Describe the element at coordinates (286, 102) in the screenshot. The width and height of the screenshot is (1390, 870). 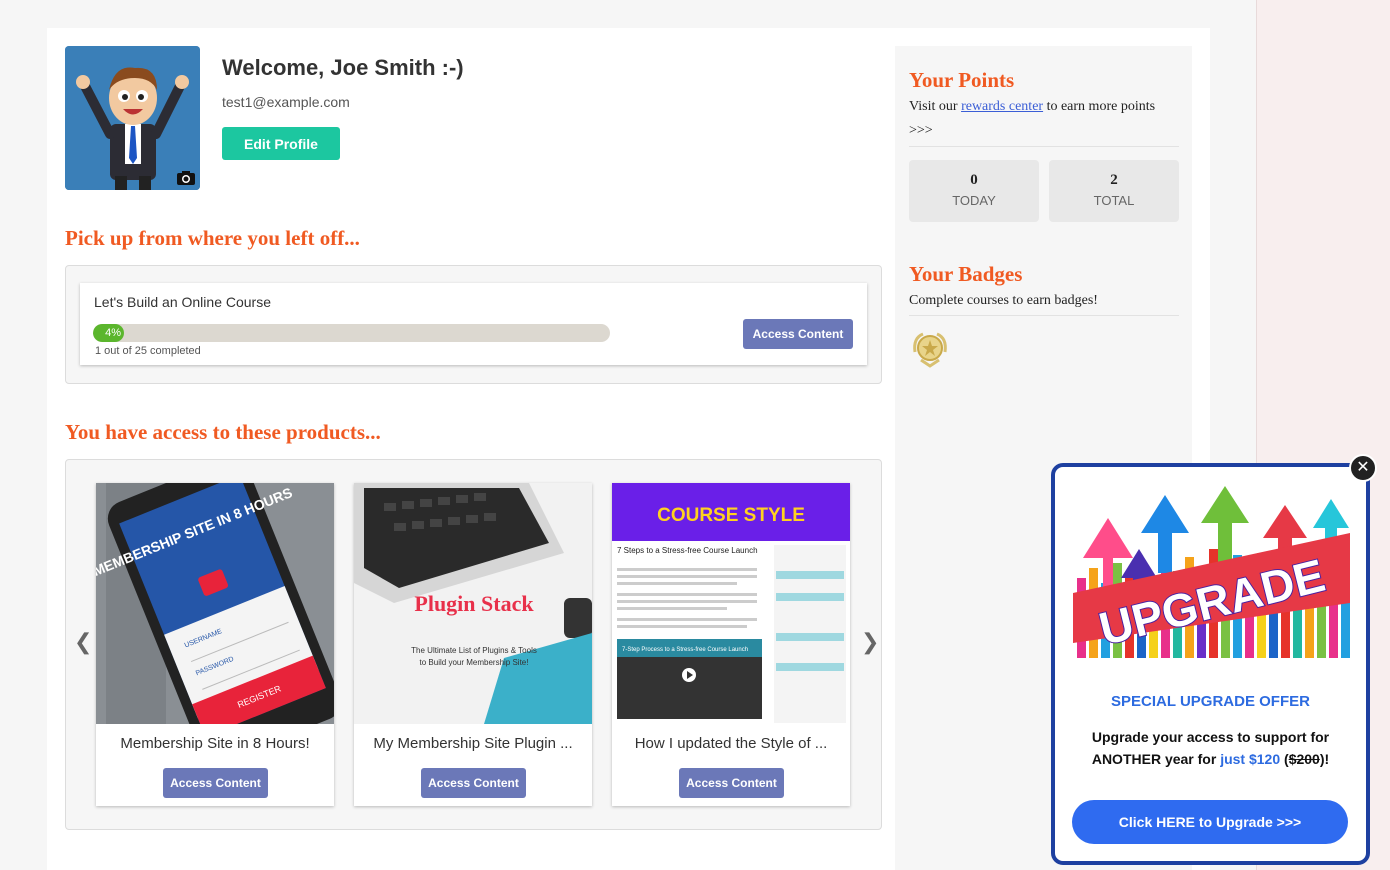
I see `user-email: test1@example.com` at that location.